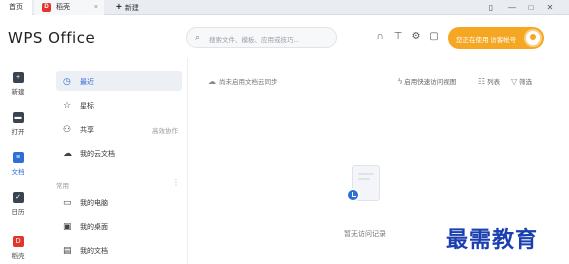 This screenshot has width=569, height=264. Describe the element at coordinates (18, 256) in the screenshot. I see `rail-label: 稻壳` at that location.